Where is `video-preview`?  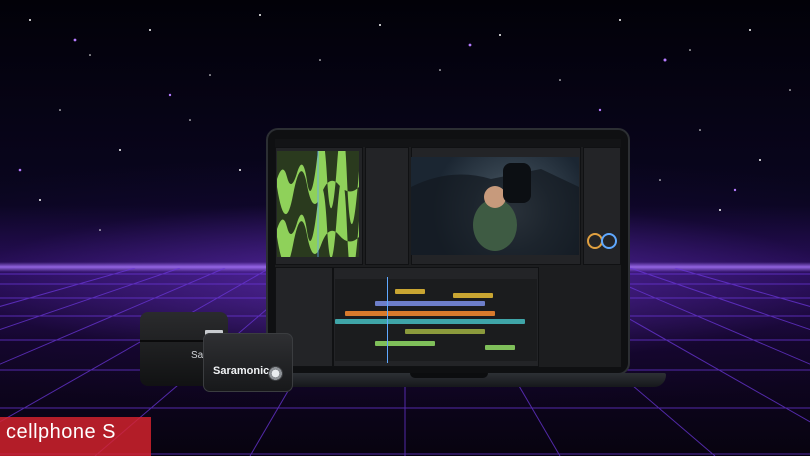 video-preview is located at coordinates (495, 206).